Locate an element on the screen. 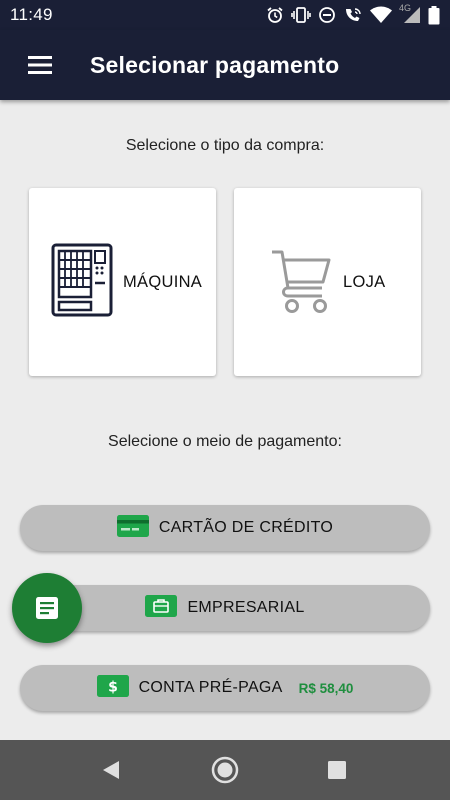  briefcase-icon is located at coordinates (161, 608).